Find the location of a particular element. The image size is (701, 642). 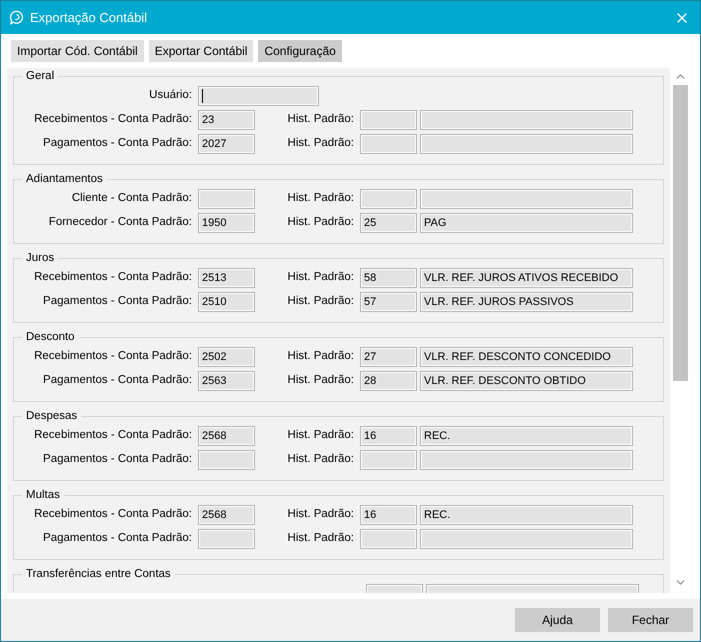

group-title: Transferências entre Contas is located at coordinates (98, 574).